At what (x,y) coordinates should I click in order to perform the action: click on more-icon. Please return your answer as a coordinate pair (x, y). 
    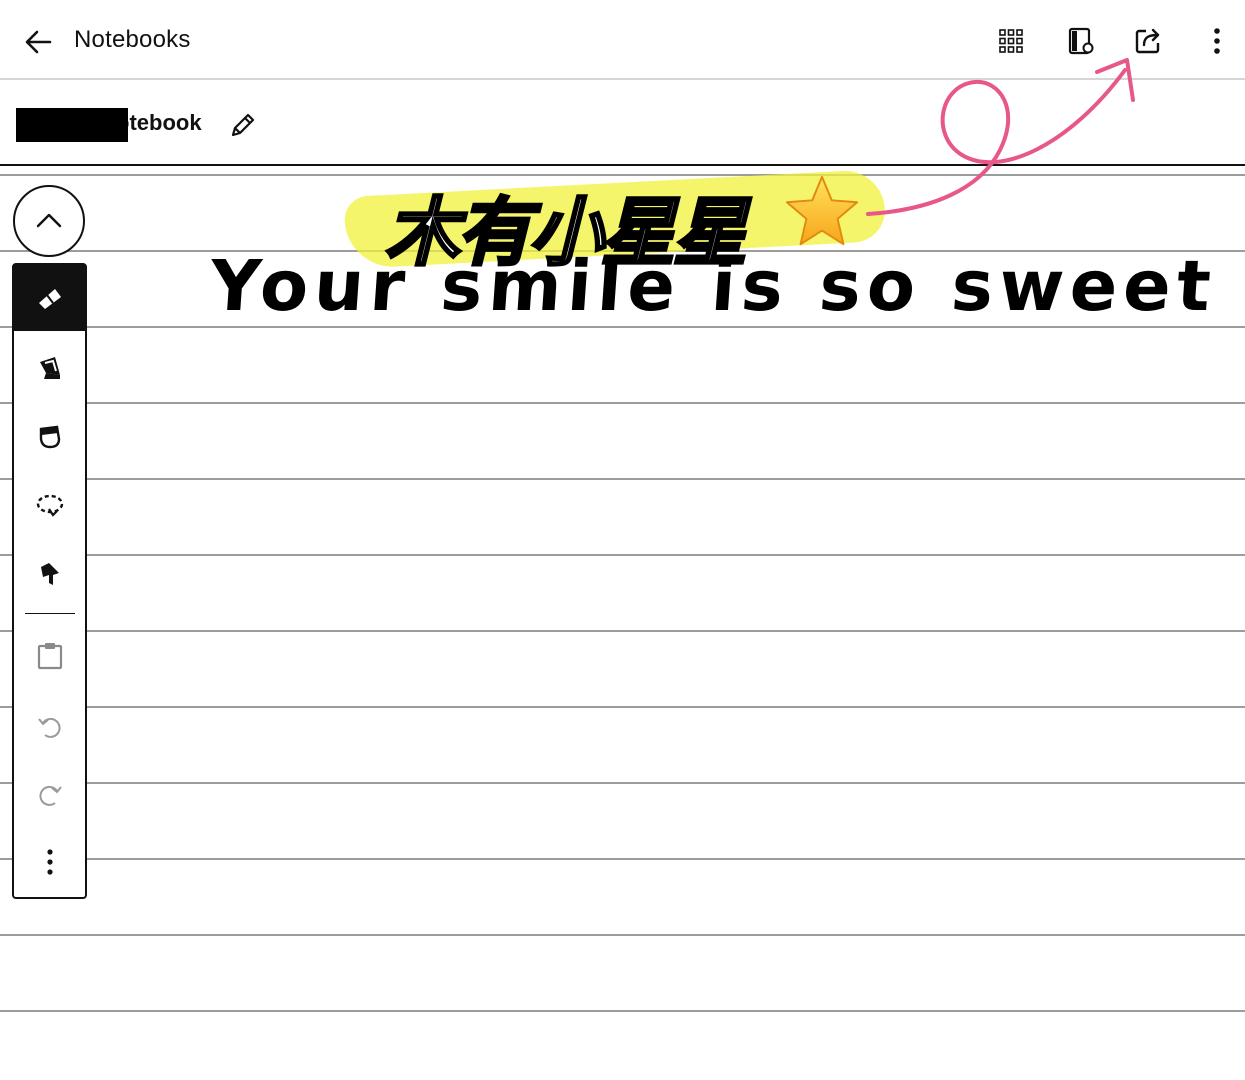
    Looking at the image, I should click on (50, 862).